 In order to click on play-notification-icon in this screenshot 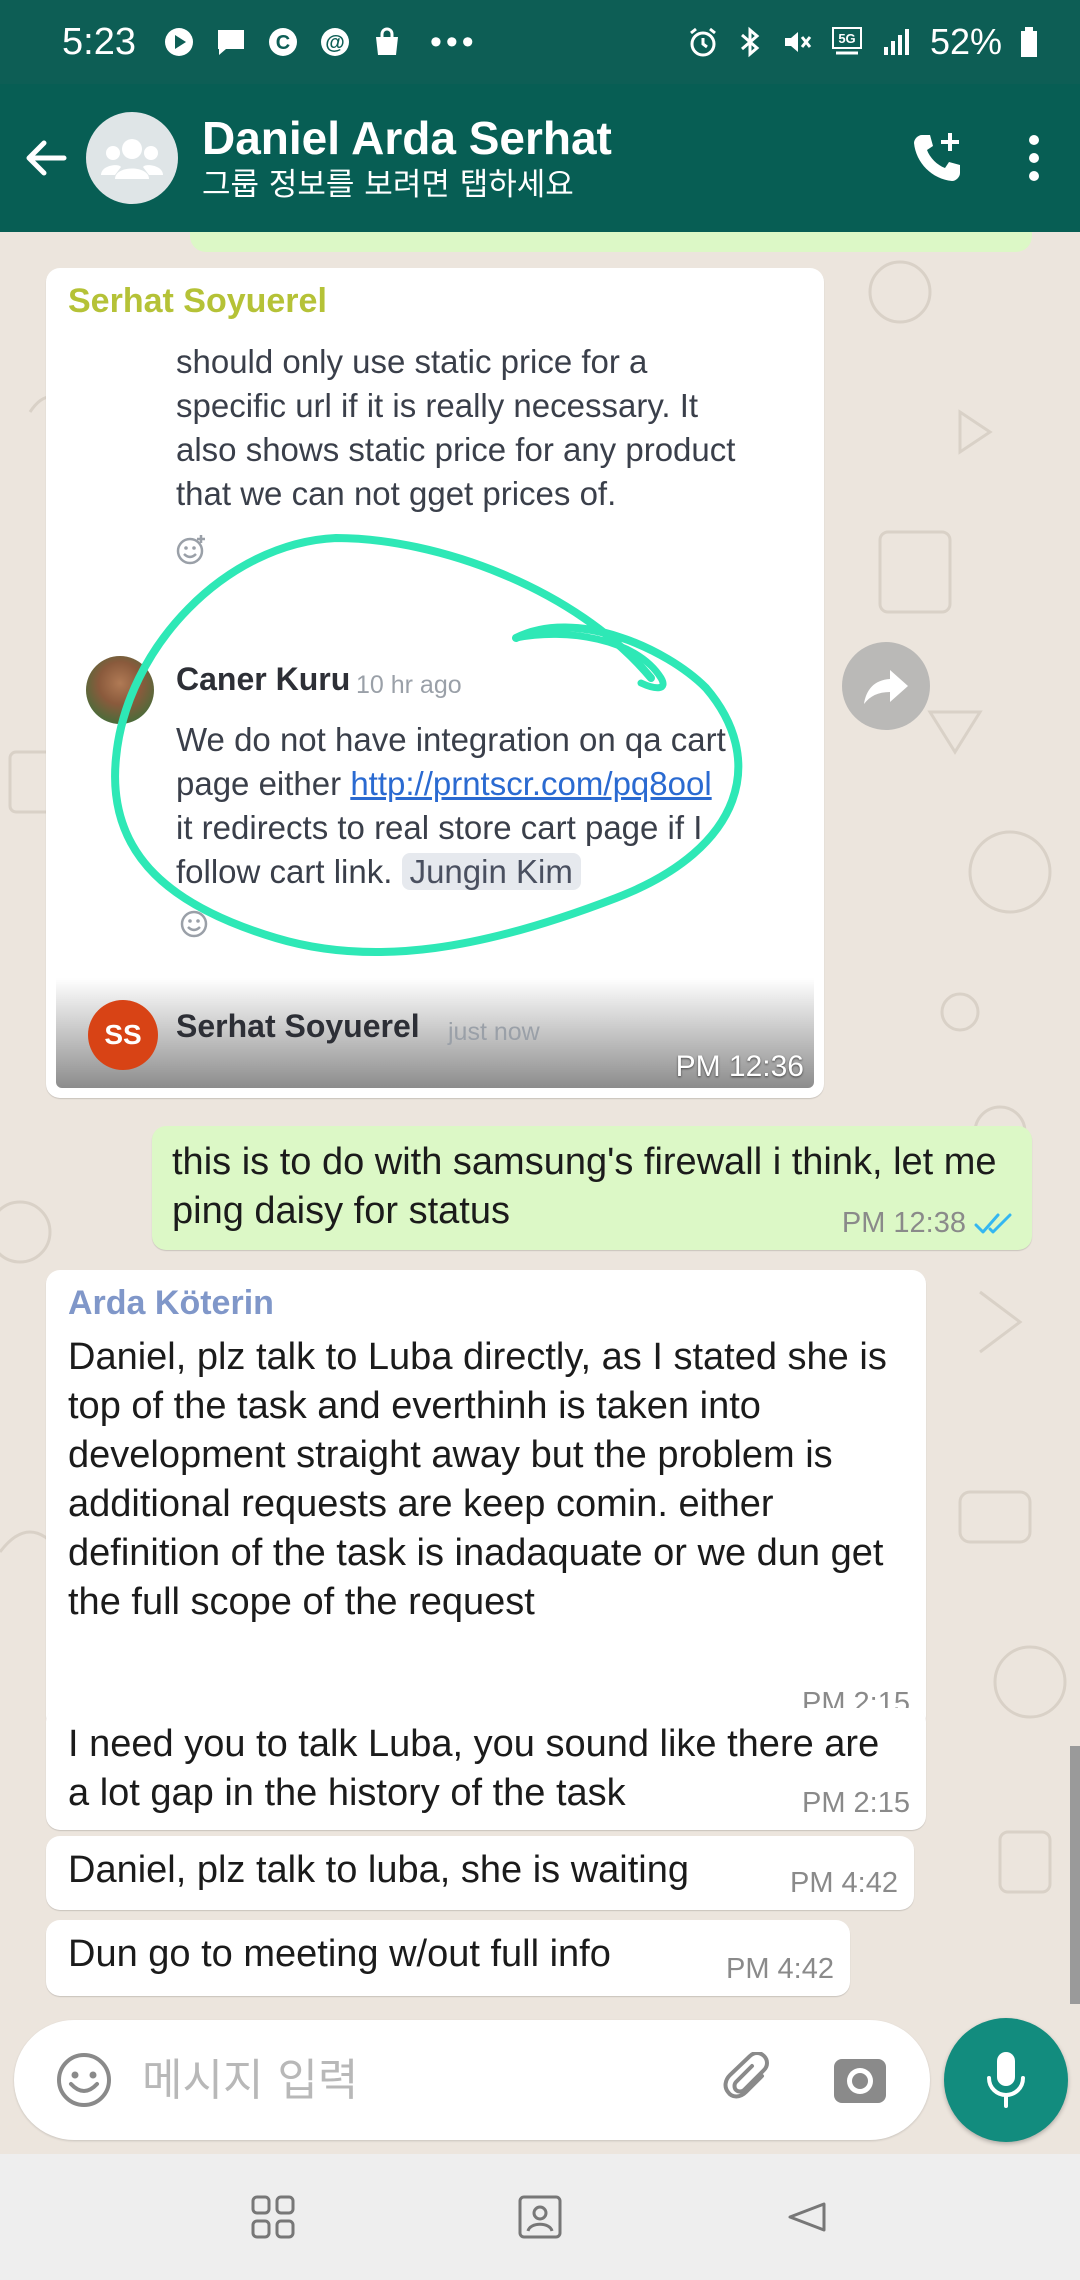, I will do `click(179, 42)`.